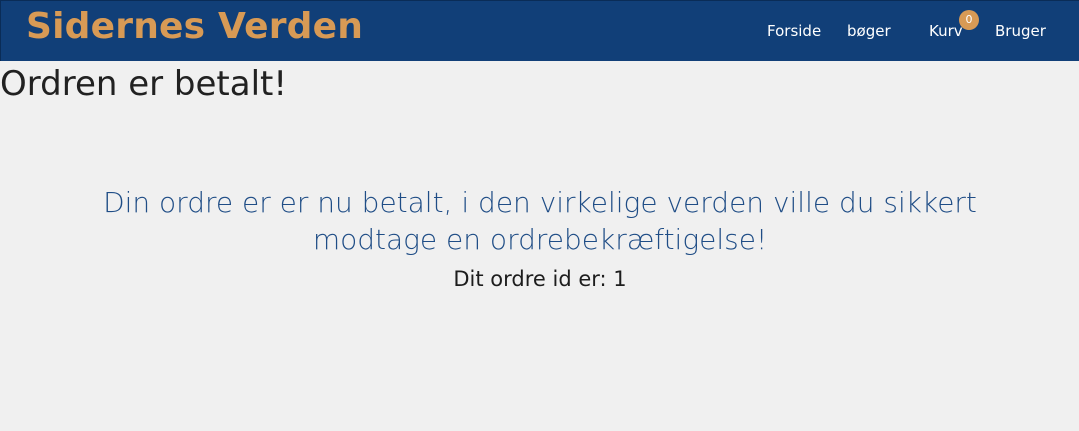 This screenshot has width=1079, height=431. What do you see at coordinates (794, 31) in the screenshot?
I see `nav-link-forside: Forside` at bounding box center [794, 31].